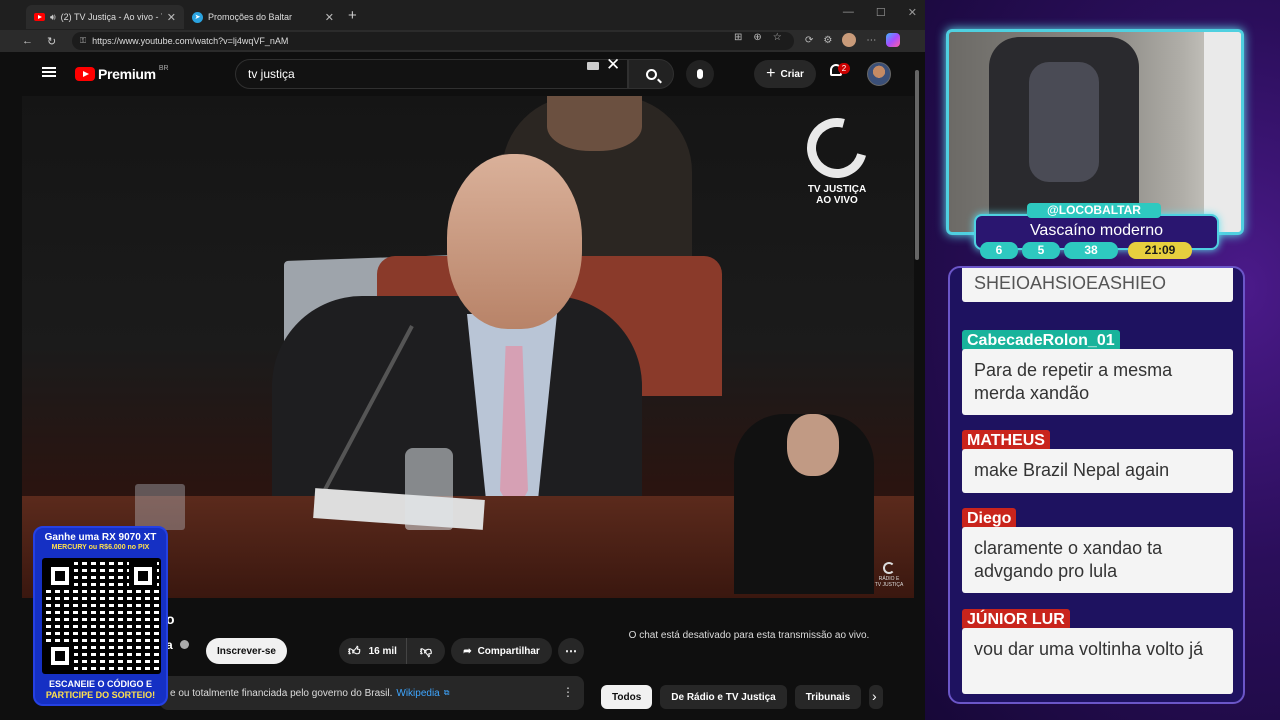 This screenshot has width=1280, height=720. Describe the element at coordinates (382, 651) in the screenshot. I see `like-count: 16 mil` at that location.